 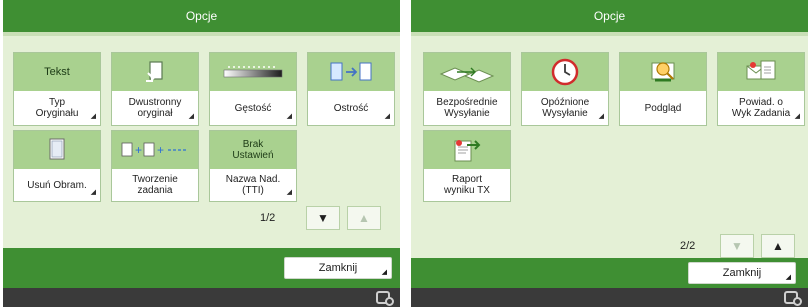 I want to click on job-build-icon: + +, so click(x=154, y=149).